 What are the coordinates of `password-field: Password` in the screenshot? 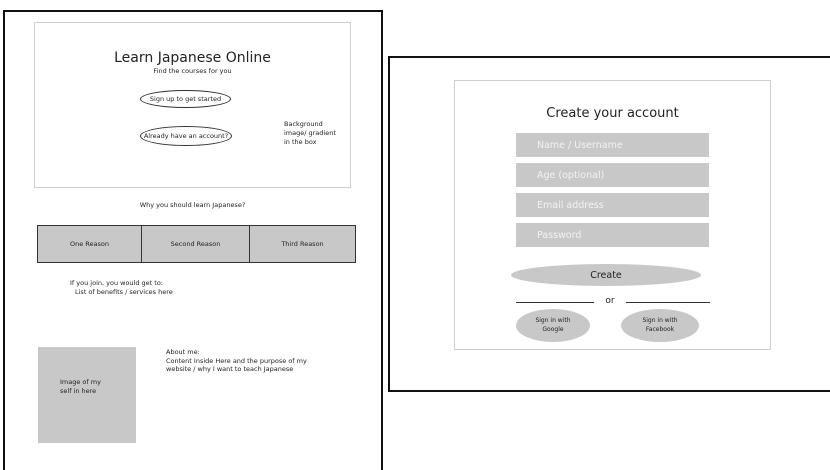 It's located at (612, 235).